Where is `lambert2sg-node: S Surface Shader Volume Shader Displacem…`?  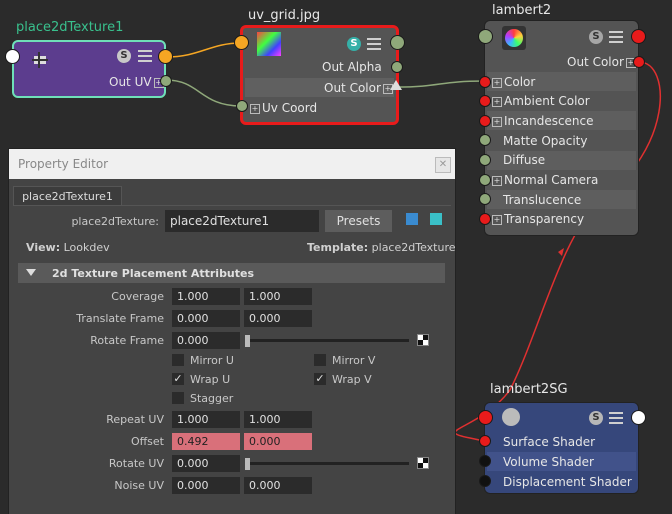 lambert2sg-node: S Surface Shader Volume Shader Displacem… is located at coordinates (561, 448).